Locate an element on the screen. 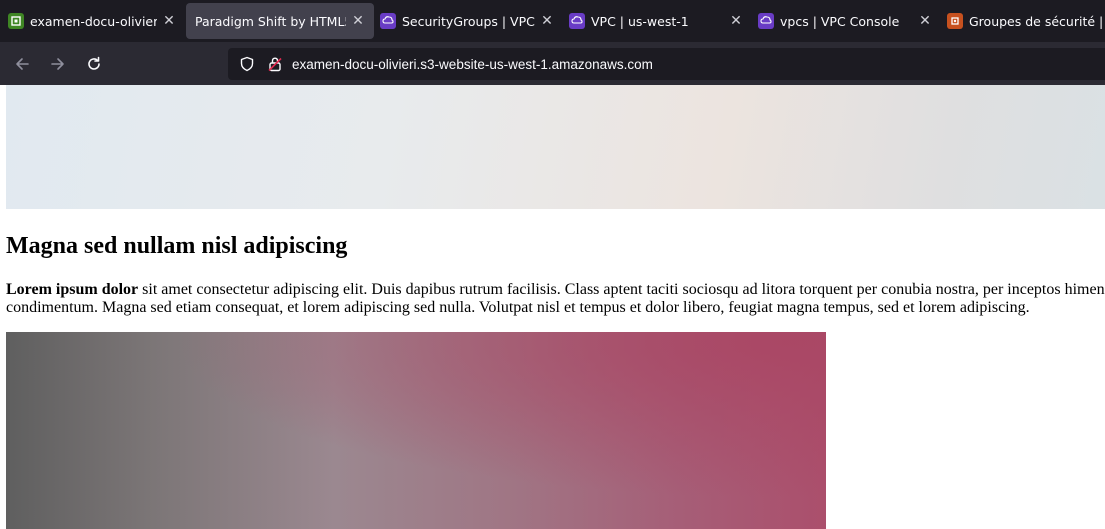  tab-s3-console: examen-docu-olivieri - Co ✕ is located at coordinates (94, 21).